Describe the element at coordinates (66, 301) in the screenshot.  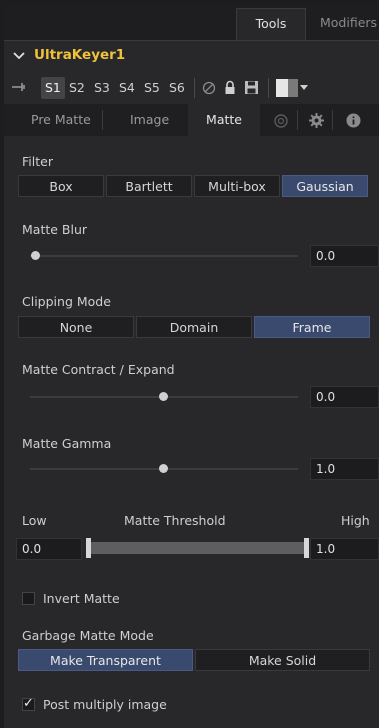
I see `clipping-mode-label: Clipping Mode` at that location.